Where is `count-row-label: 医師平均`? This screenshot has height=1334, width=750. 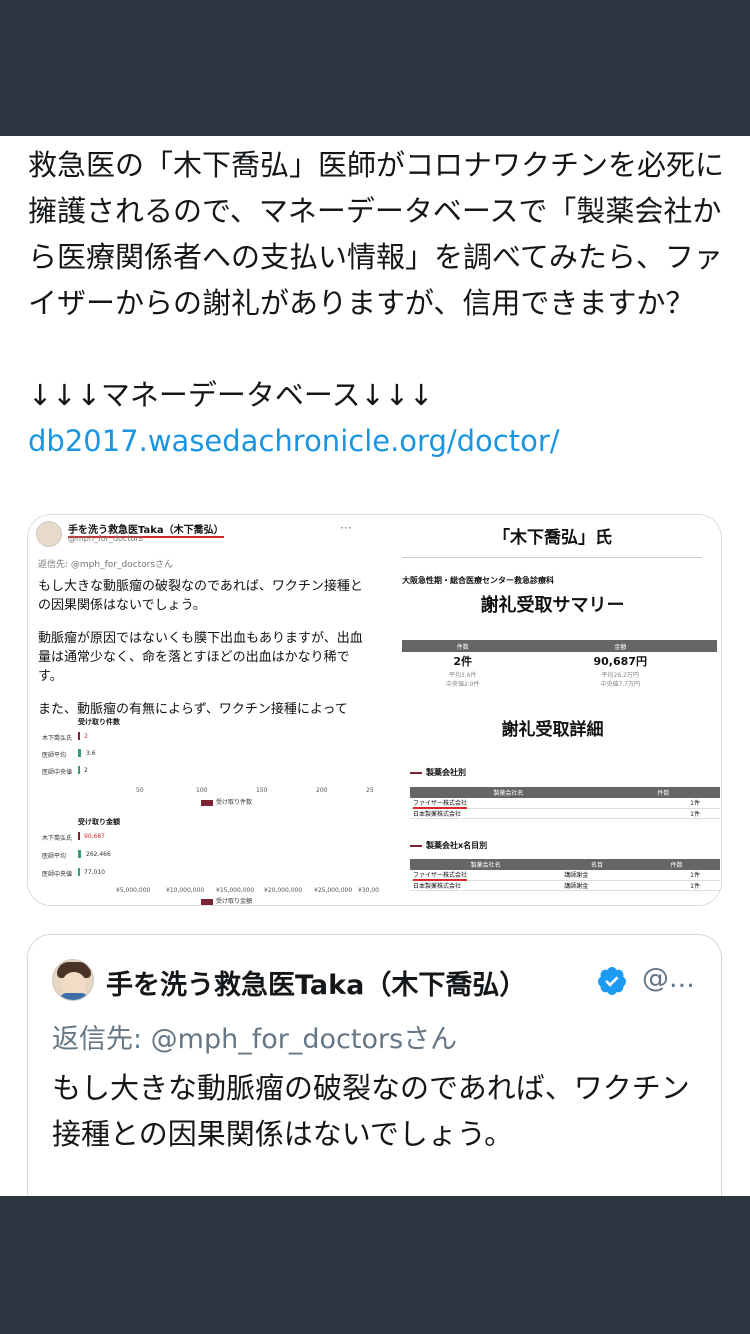 count-row-label: 医師平均 is located at coordinates (54, 755).